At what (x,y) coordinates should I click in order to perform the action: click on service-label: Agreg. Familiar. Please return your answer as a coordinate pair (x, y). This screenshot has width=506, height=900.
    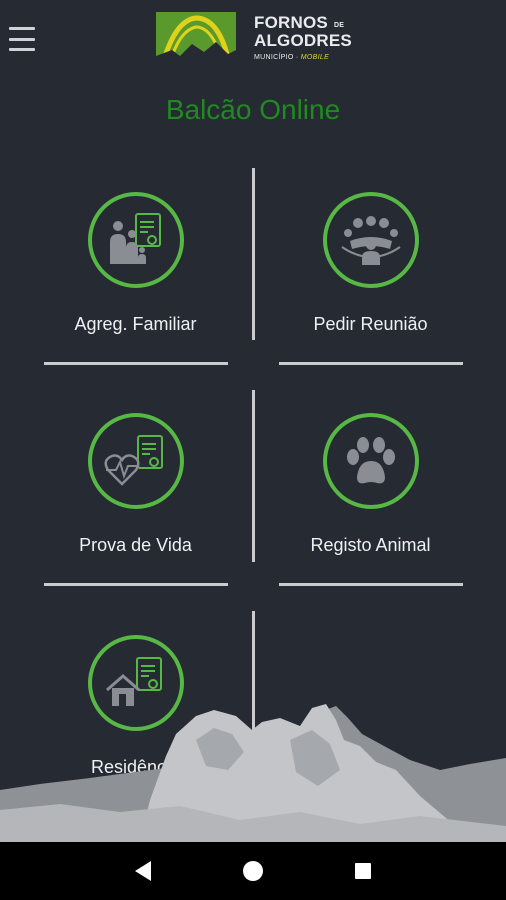
    Looking at the image, I should click on (135, 324).